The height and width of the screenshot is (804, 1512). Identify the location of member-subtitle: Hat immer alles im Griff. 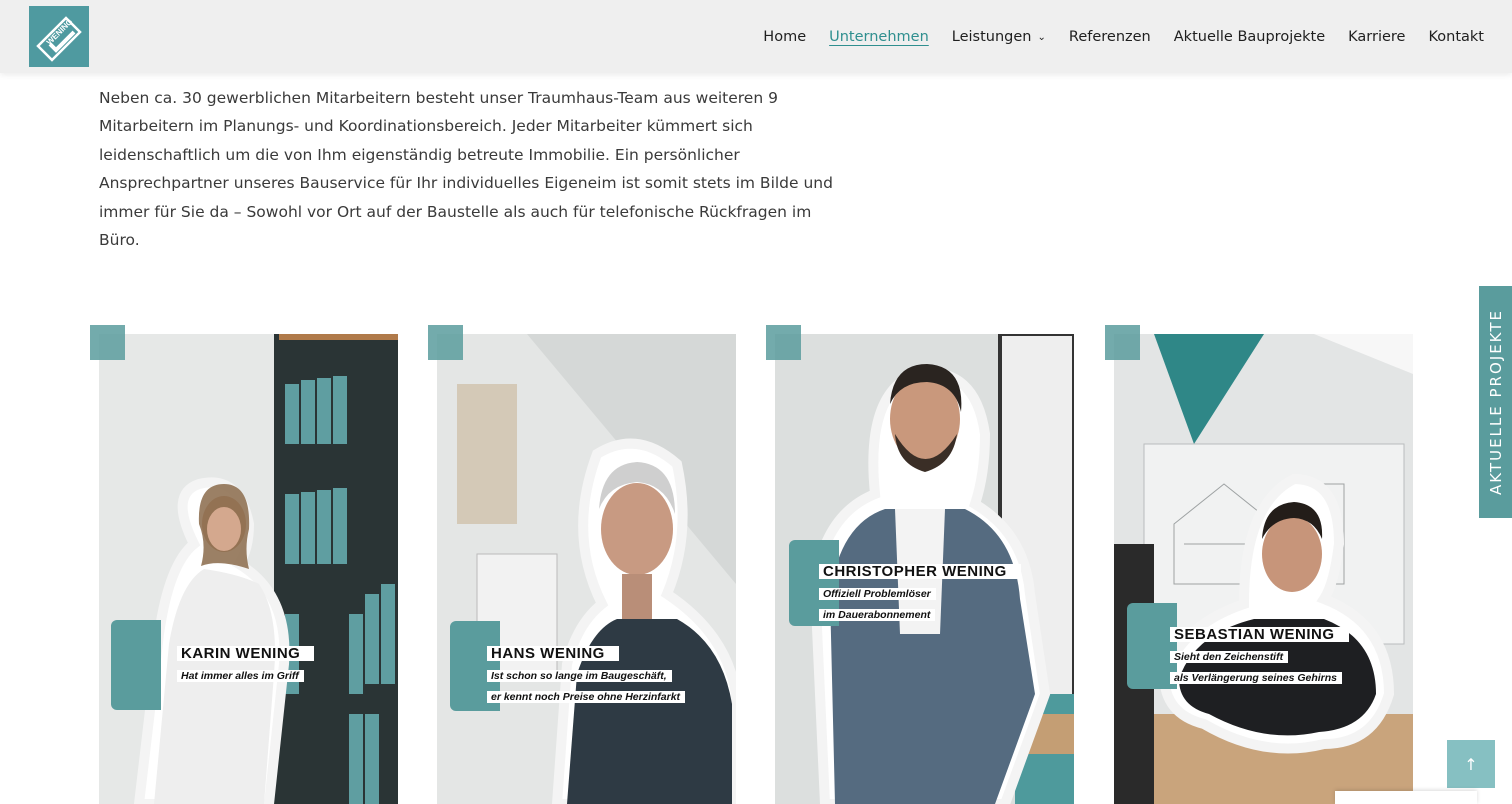
(240, 676).